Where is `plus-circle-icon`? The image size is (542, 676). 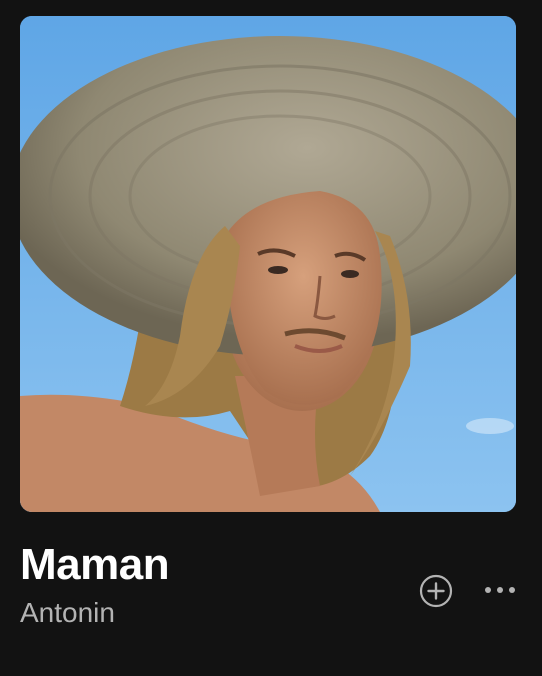
plus-circle-icon is located at coordinates (436, 591).